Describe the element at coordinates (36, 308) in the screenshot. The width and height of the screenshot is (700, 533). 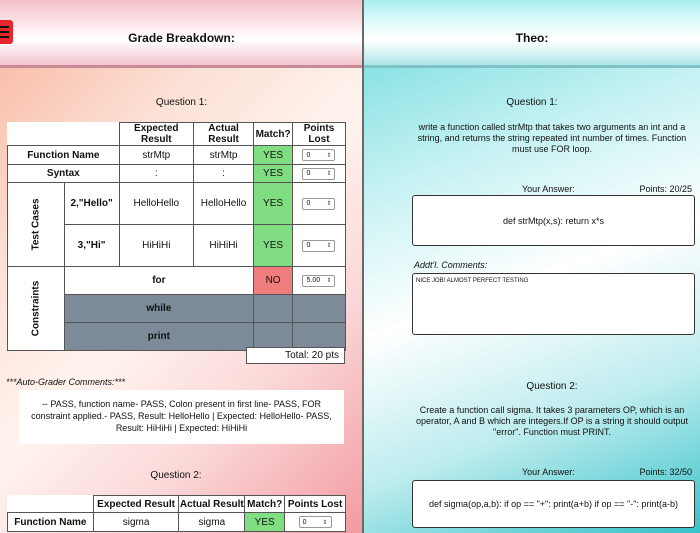
I see `constraints-label: Constraints` at that location.